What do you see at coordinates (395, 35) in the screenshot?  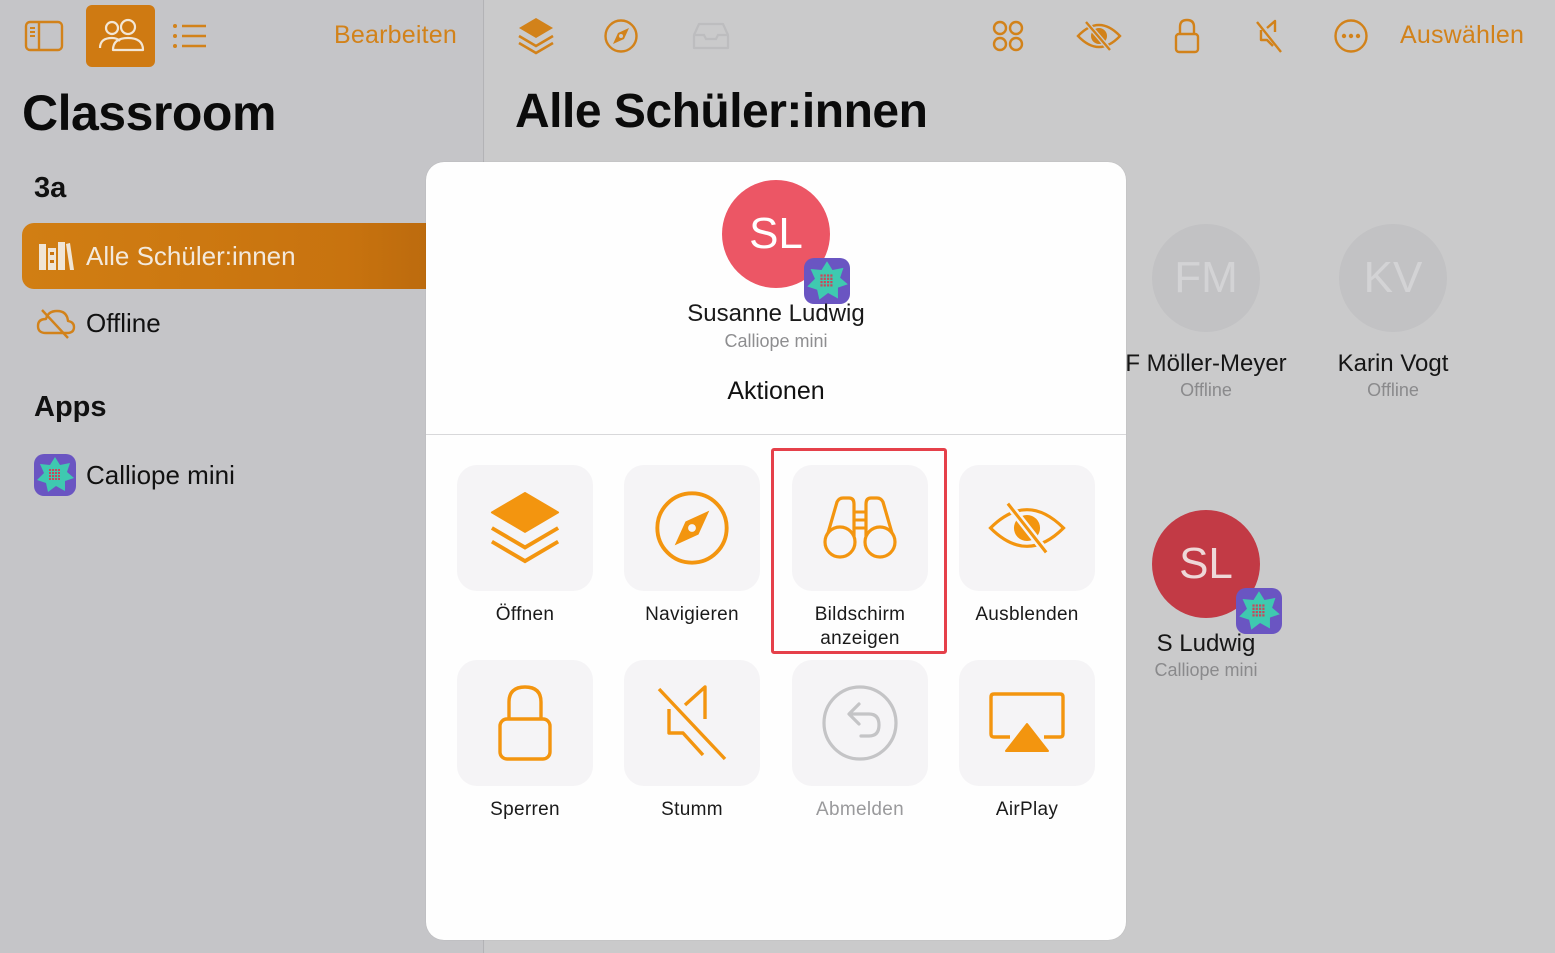 I see `edit-button: Bearbeiten` at bounding box center [395, 35].